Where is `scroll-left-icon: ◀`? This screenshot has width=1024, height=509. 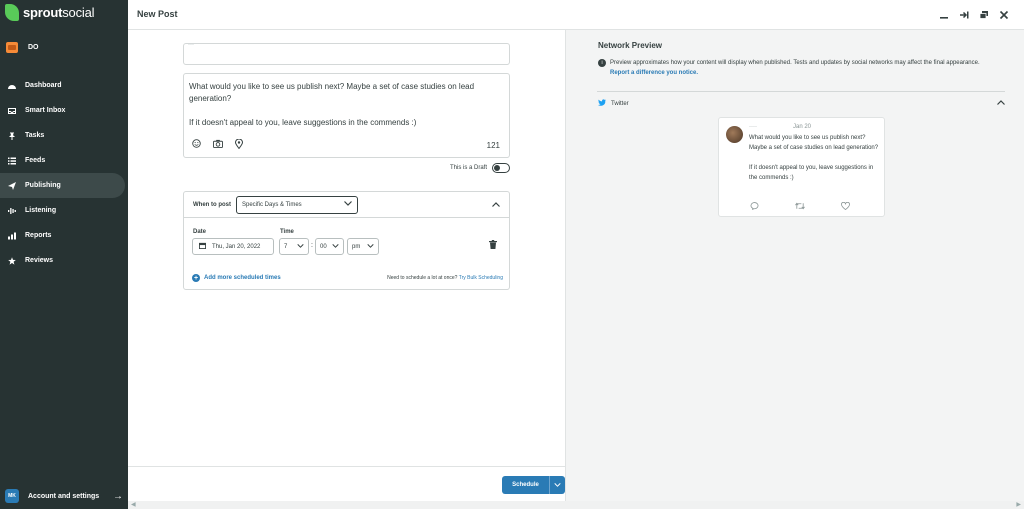 scroll-left-icon: ◀ is located at coordinates (133, 504).